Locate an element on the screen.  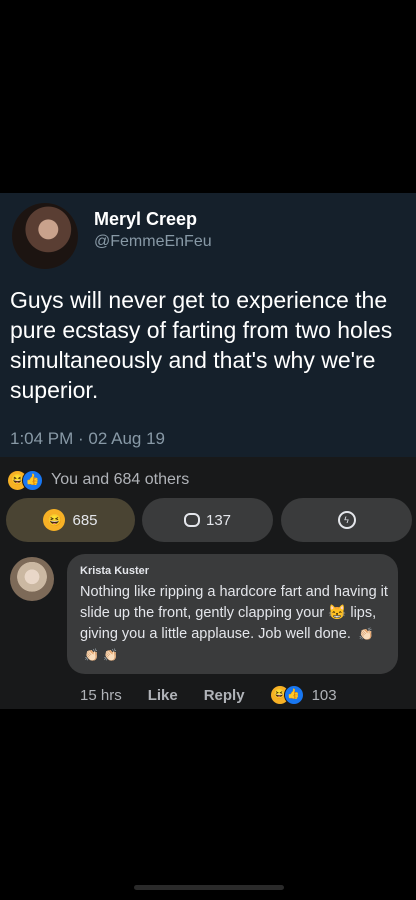
comment-time: 15 hrs is located at coordinates (101, 695).